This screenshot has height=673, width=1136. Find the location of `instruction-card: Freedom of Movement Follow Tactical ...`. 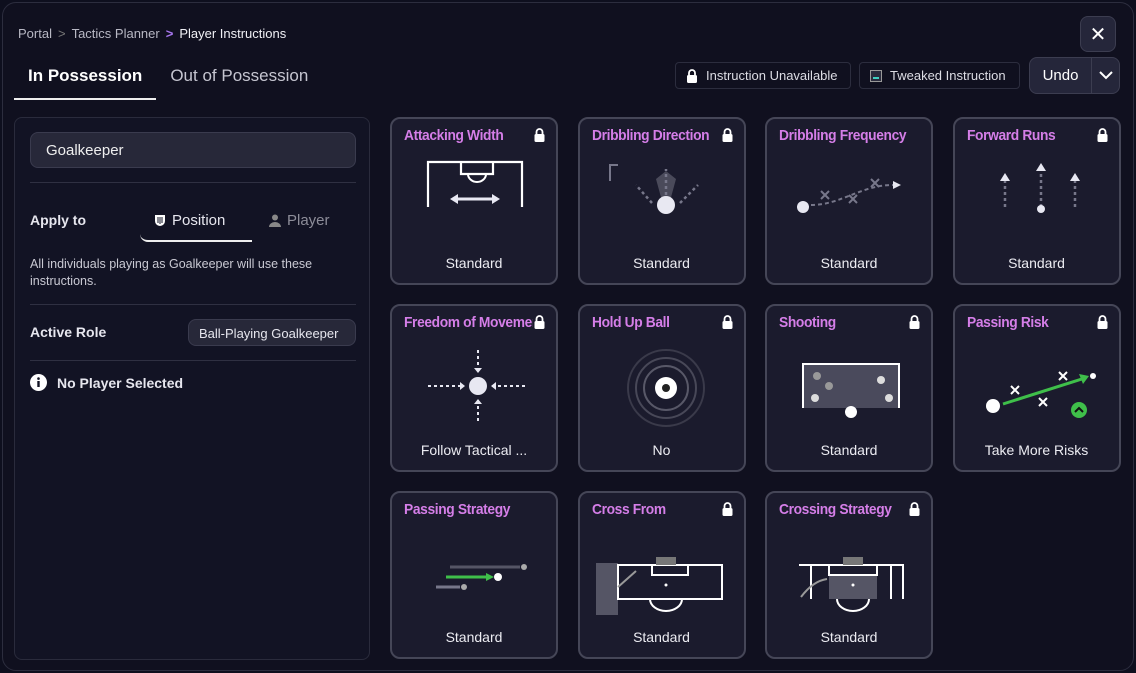

instruction-card: Freedom of Movement Follow Tactical ... is located at coordinates (474, 388).